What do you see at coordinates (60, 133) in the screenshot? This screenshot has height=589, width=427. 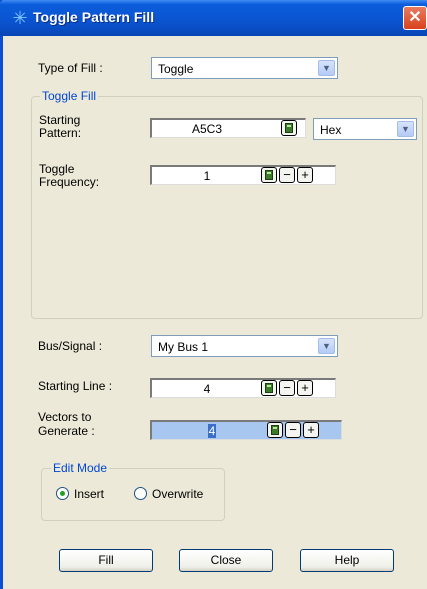 I see `starting-pattern-label-line2: Pattern:` at bounding box center [60, 133].